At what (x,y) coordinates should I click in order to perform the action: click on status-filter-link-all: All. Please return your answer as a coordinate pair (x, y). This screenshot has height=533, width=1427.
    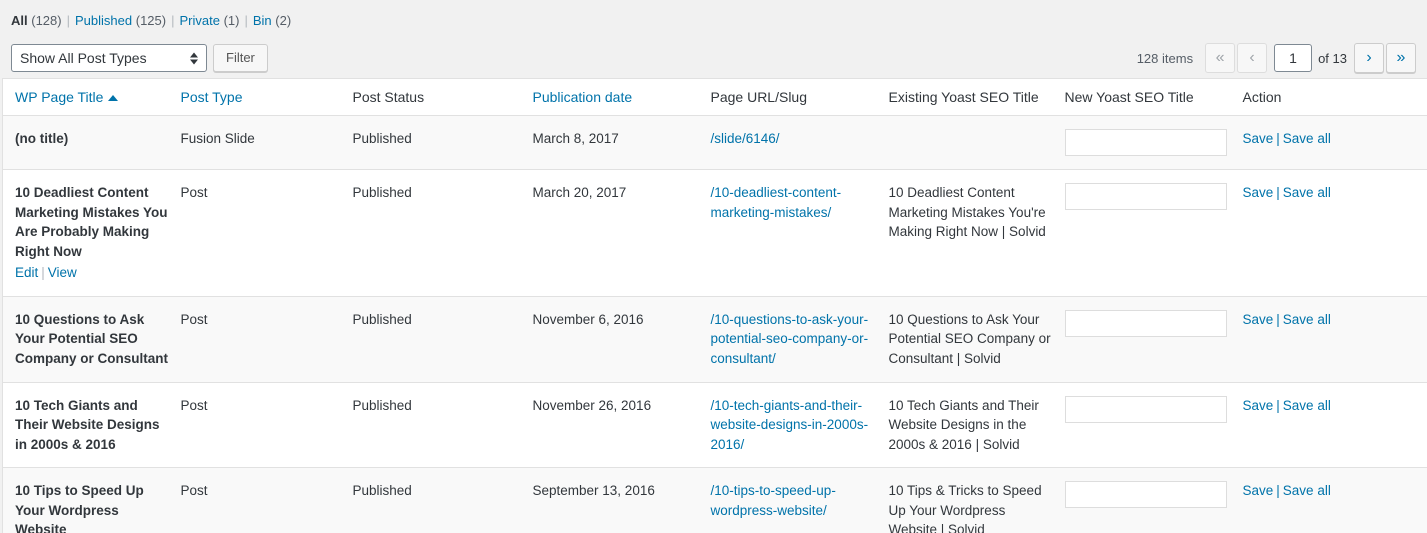
    Looking at the image, I should click on (19, 20).